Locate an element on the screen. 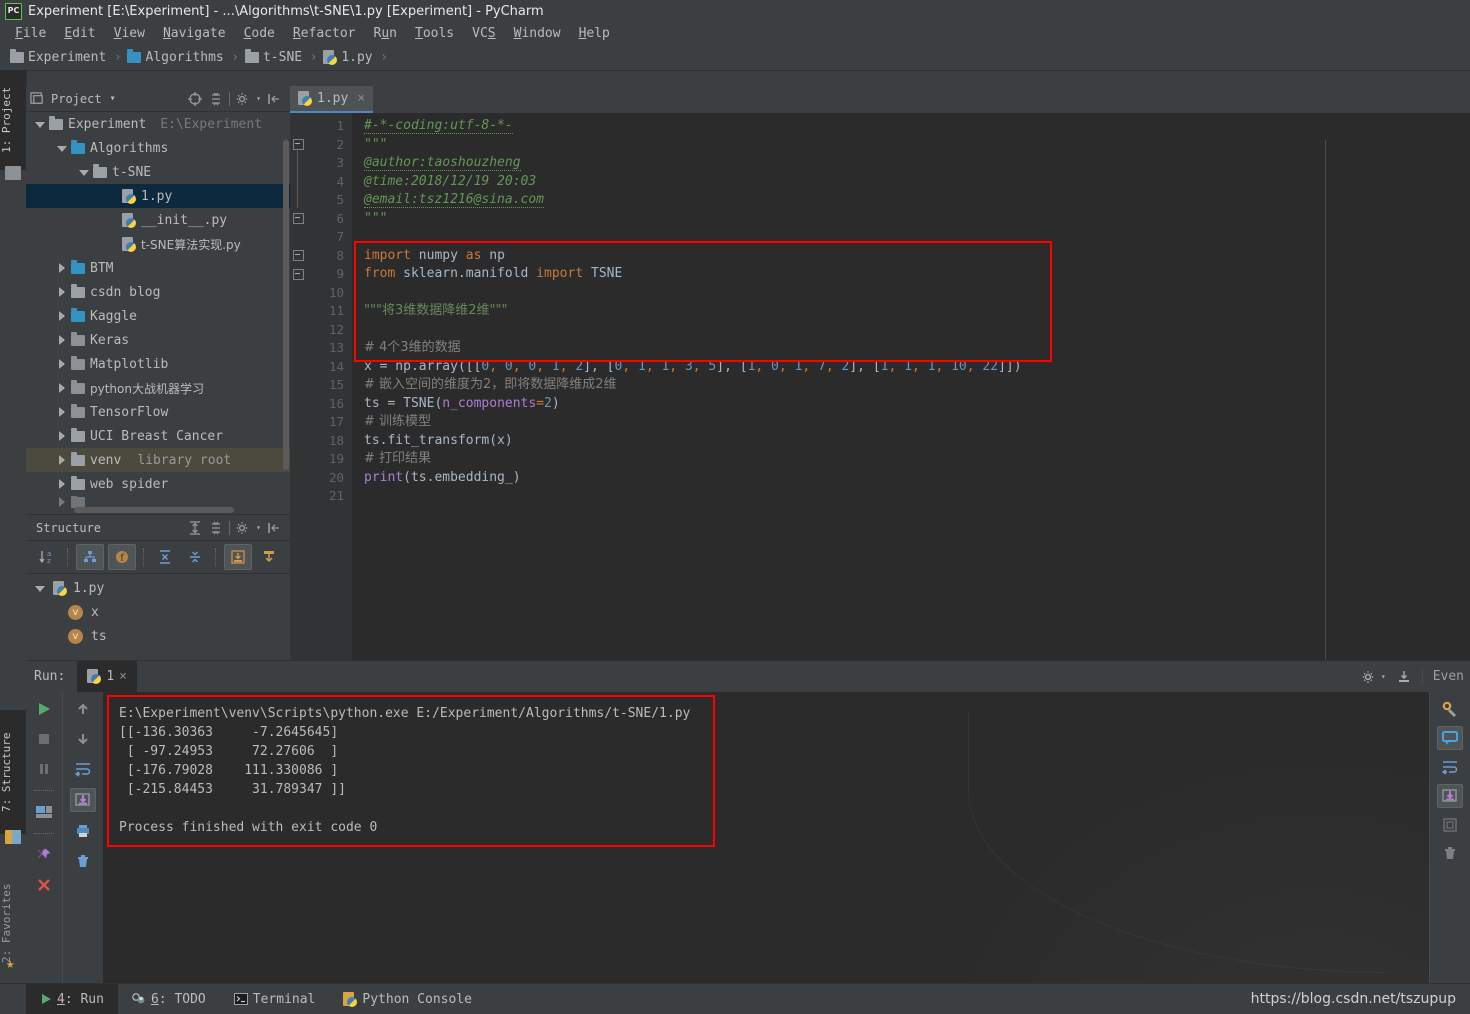  menu-edit: Edit is located at coordinates (79, 33).